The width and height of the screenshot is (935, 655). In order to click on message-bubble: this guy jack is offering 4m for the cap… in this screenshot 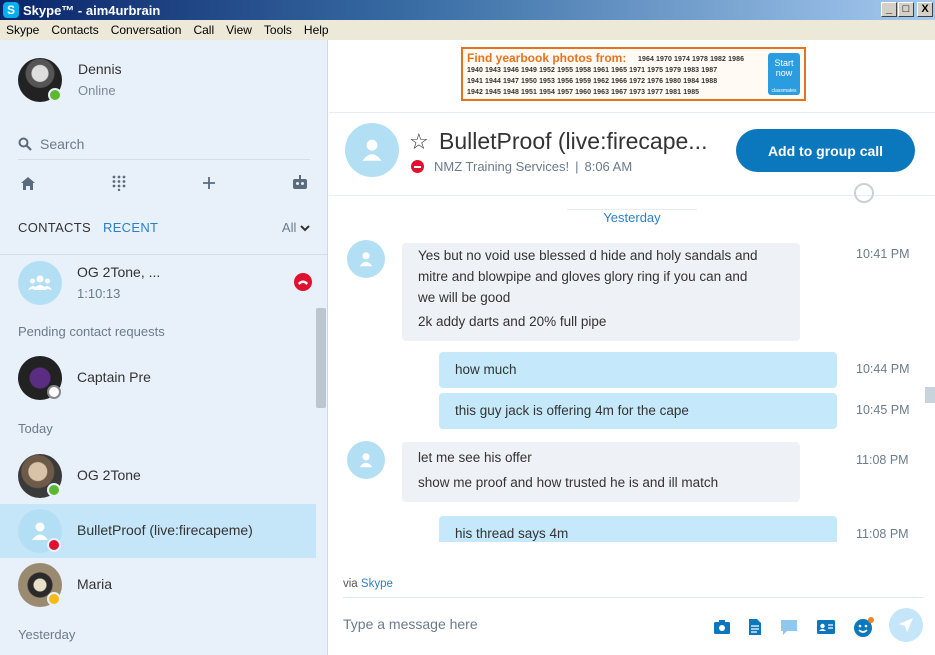, I will do `click(638, 411)`.